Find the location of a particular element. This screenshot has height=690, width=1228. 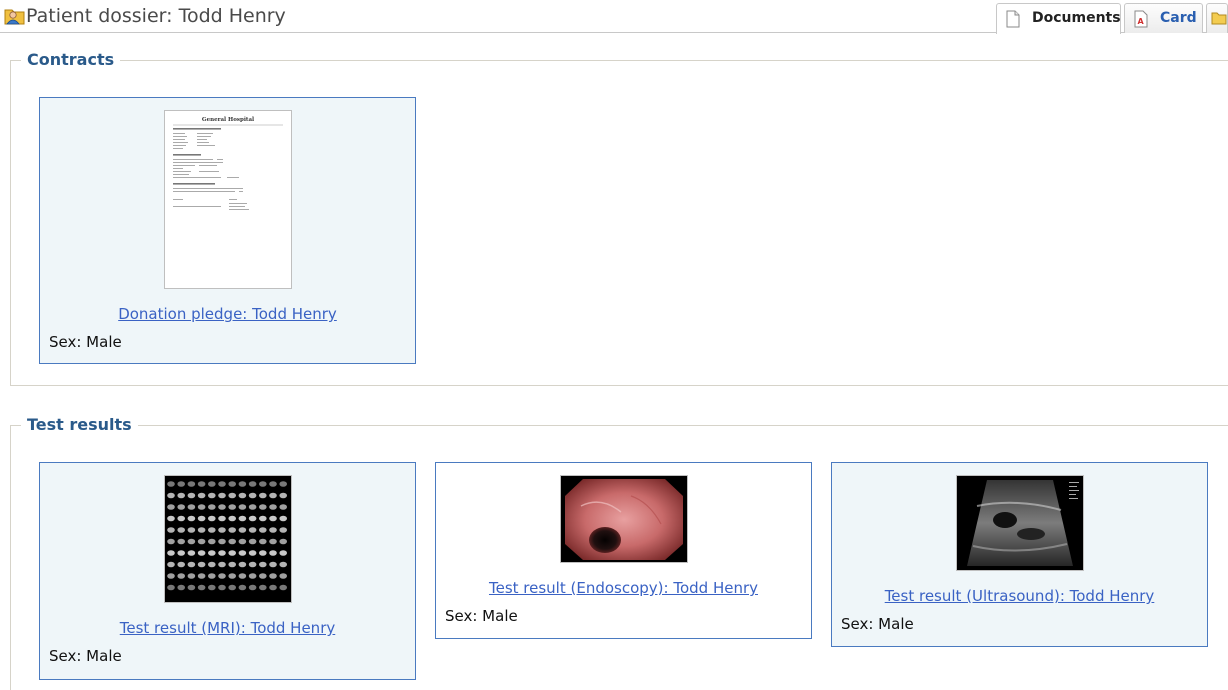

tab-card: A Card is located at coordinates (1163, 18).